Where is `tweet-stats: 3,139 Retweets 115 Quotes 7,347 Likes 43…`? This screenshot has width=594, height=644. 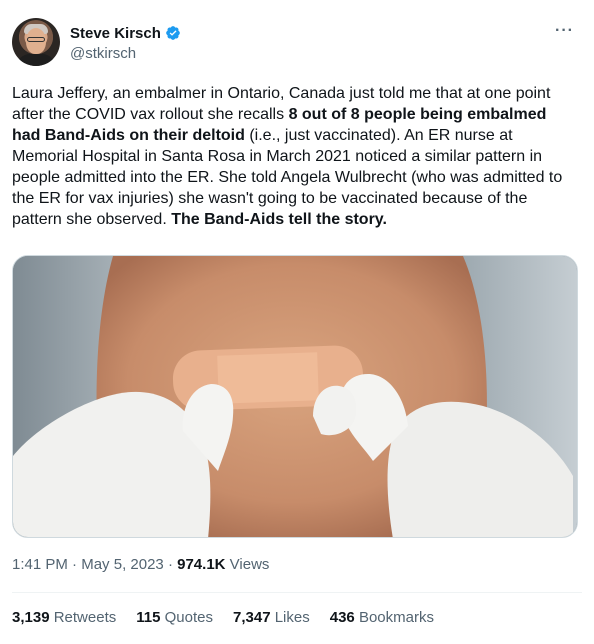 tweet-stats: 3,139 Retweets 115 Quotes 7,347 Likes 43… is located at coordinates (223, 617).